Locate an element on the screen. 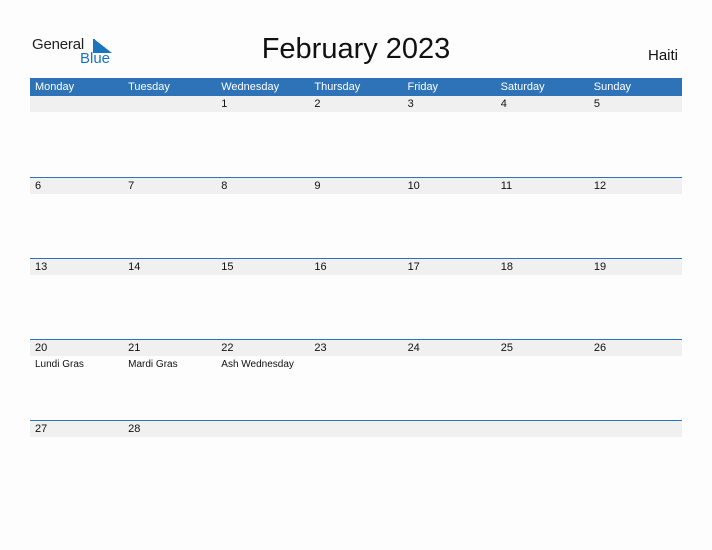  day-cell: 18 is located at coordinates (542, 299).